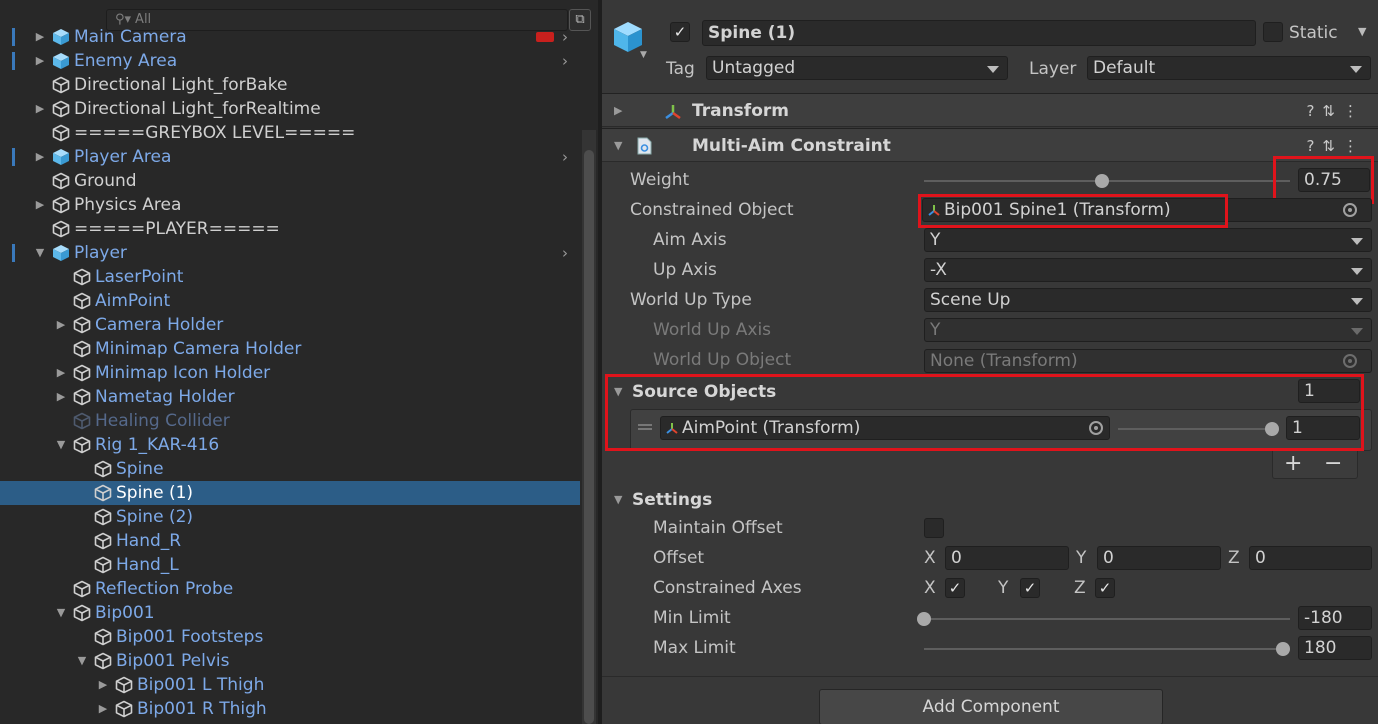 The height and width of the screenshot is (724, 1378). What do you see at coordinates (1333, 464) in the screenshot?
I see `remove-source-button: −` at bounding box center [1333, 464].